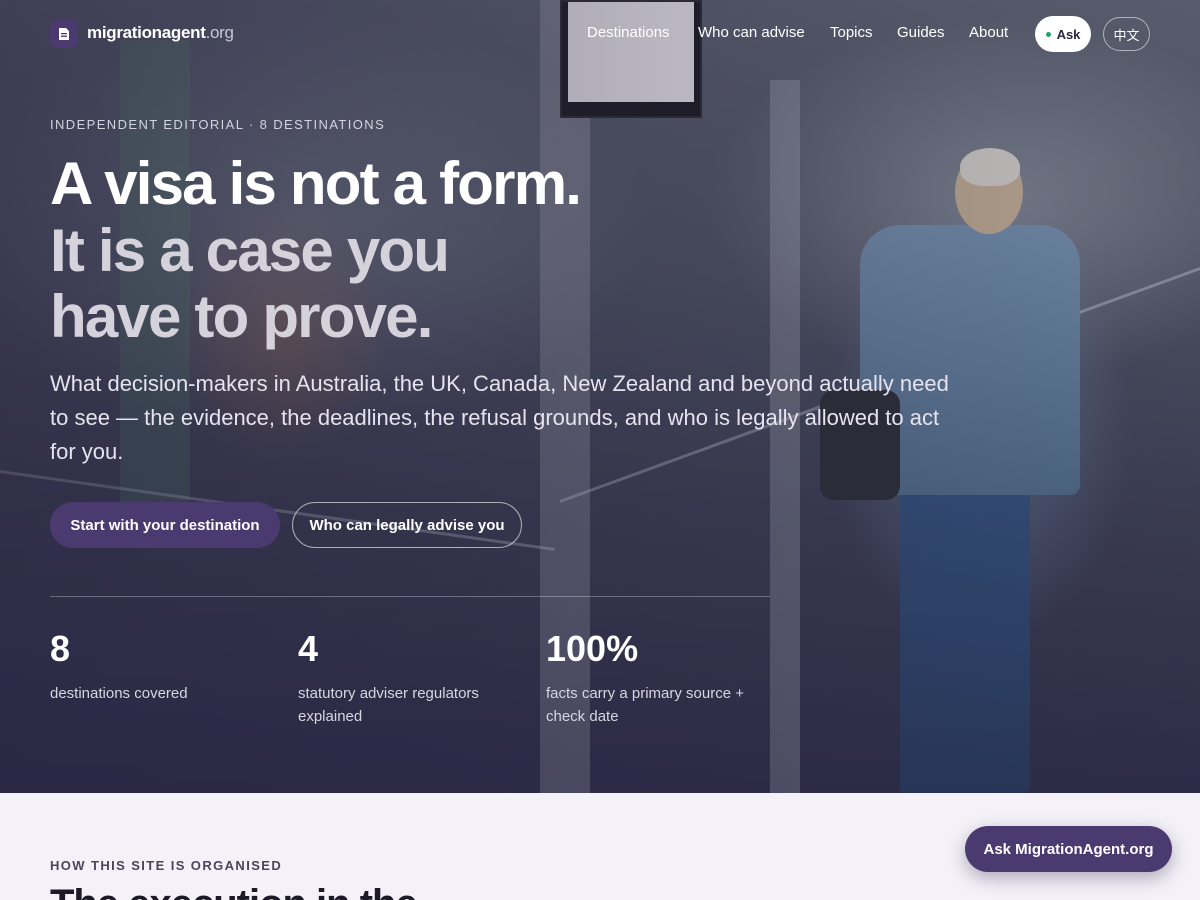 The image size is (1200, 900). What do you see at coordinates (250, 250) in the screenshot?
I see `hero-headline-line-2: It is a case you` at bounding box center [250, 250].